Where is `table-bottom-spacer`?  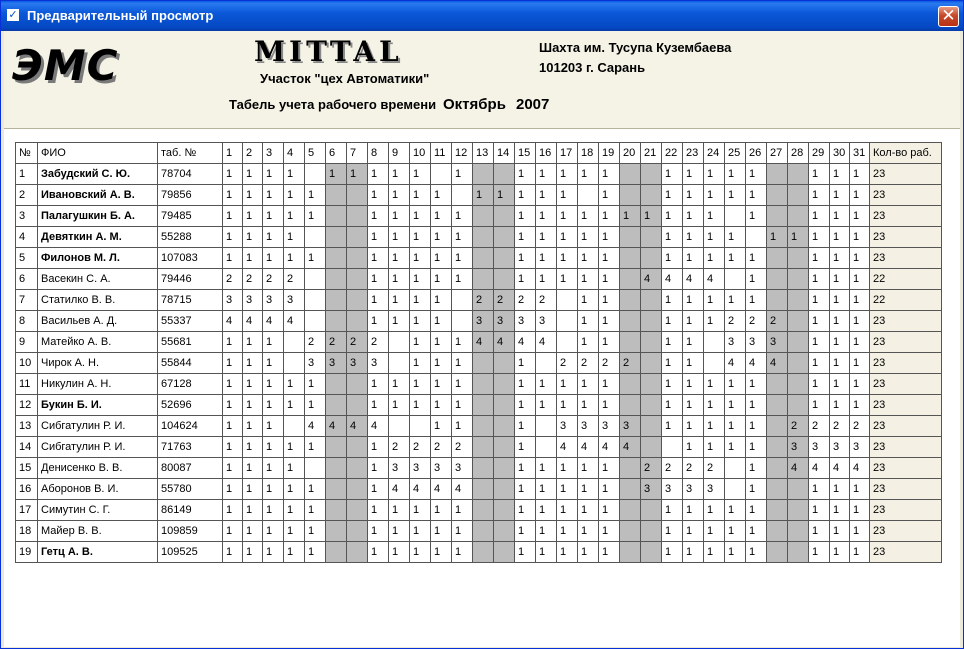 table-bottom-spacer is located at coordinates (478, 567).